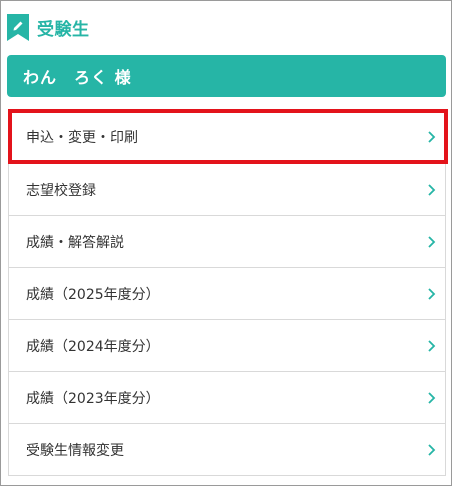 Image resolution: width=452 pixels, height=486 pixels. I want to click on menu-item-results-2025: 成績（2025年度分）, so click(227, 293).